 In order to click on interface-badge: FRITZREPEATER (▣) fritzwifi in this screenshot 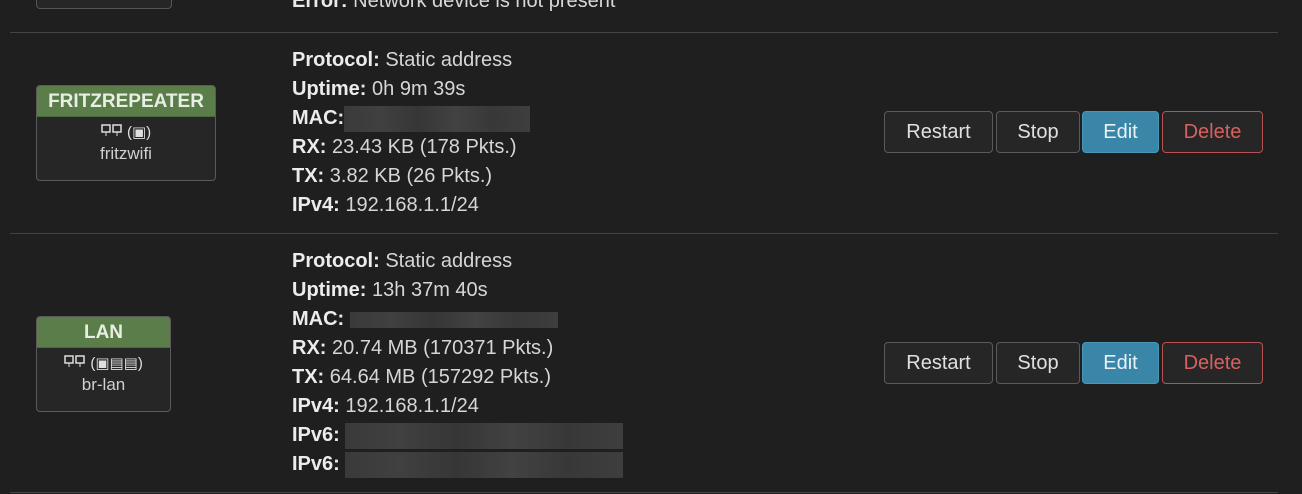, I will do `click(126, 133)`.